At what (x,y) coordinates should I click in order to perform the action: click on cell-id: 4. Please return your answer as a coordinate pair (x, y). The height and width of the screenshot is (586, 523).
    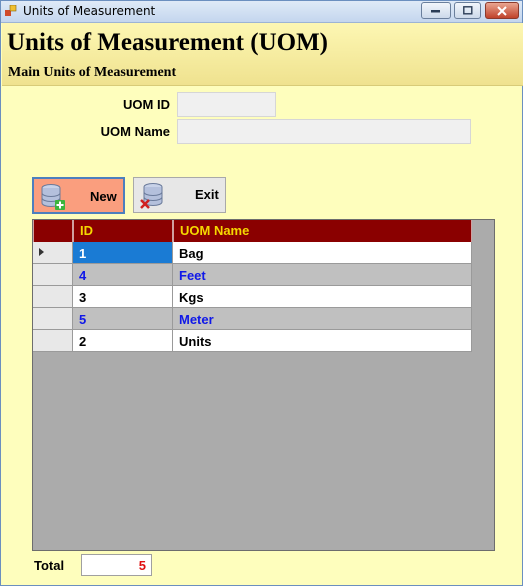
    Looking at the image, I should click on (123, 275).